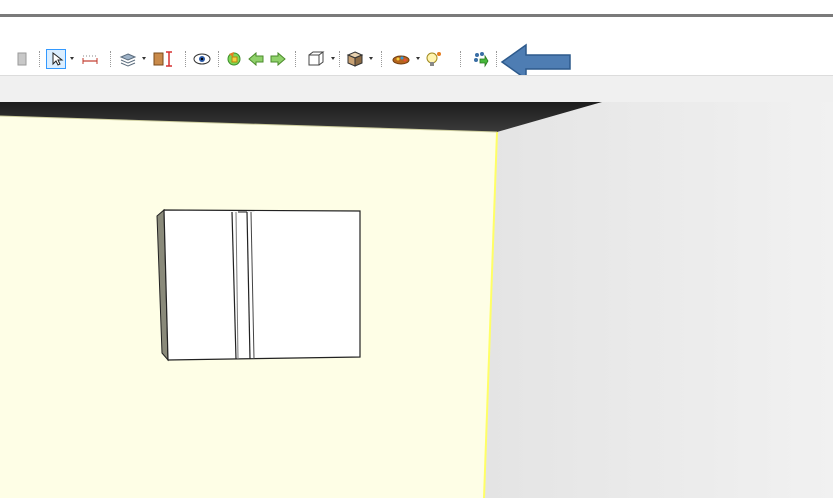  I want to click on move-right-icon, so click(278, 59).